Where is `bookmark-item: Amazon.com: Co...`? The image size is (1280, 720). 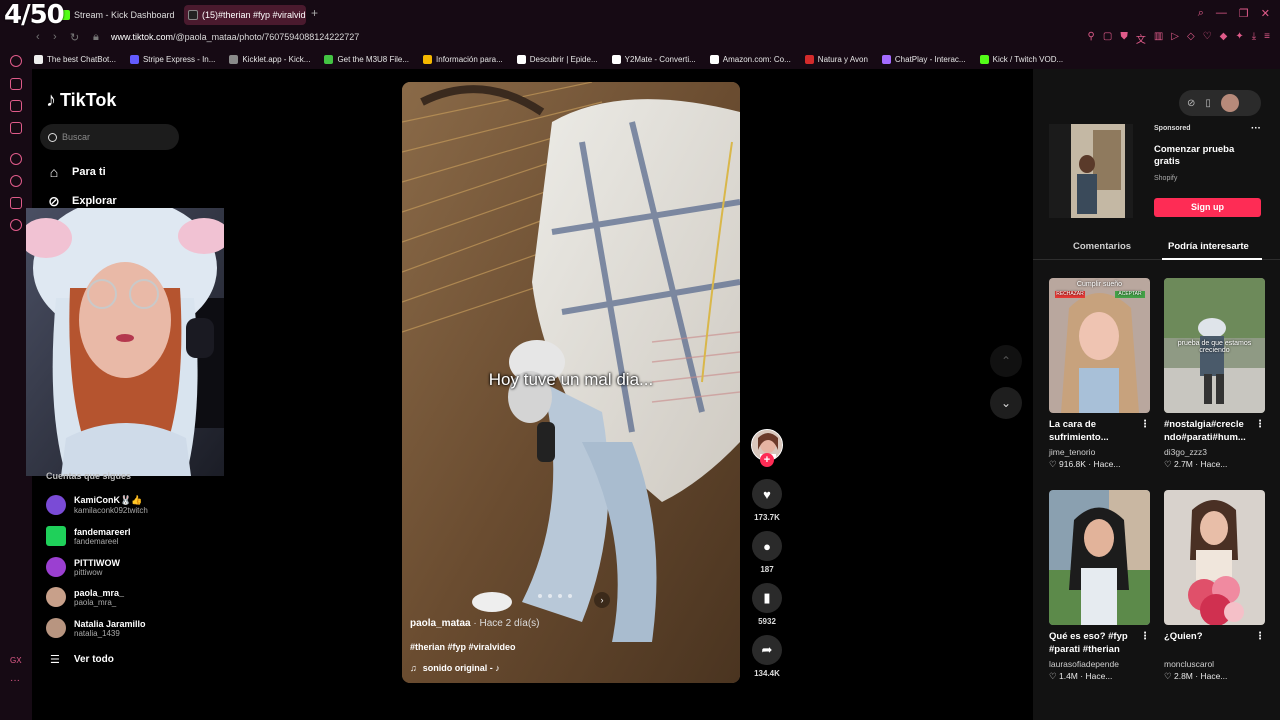
bookmark-item: Amazon.com: Co... is located at coordinates (750, 59).